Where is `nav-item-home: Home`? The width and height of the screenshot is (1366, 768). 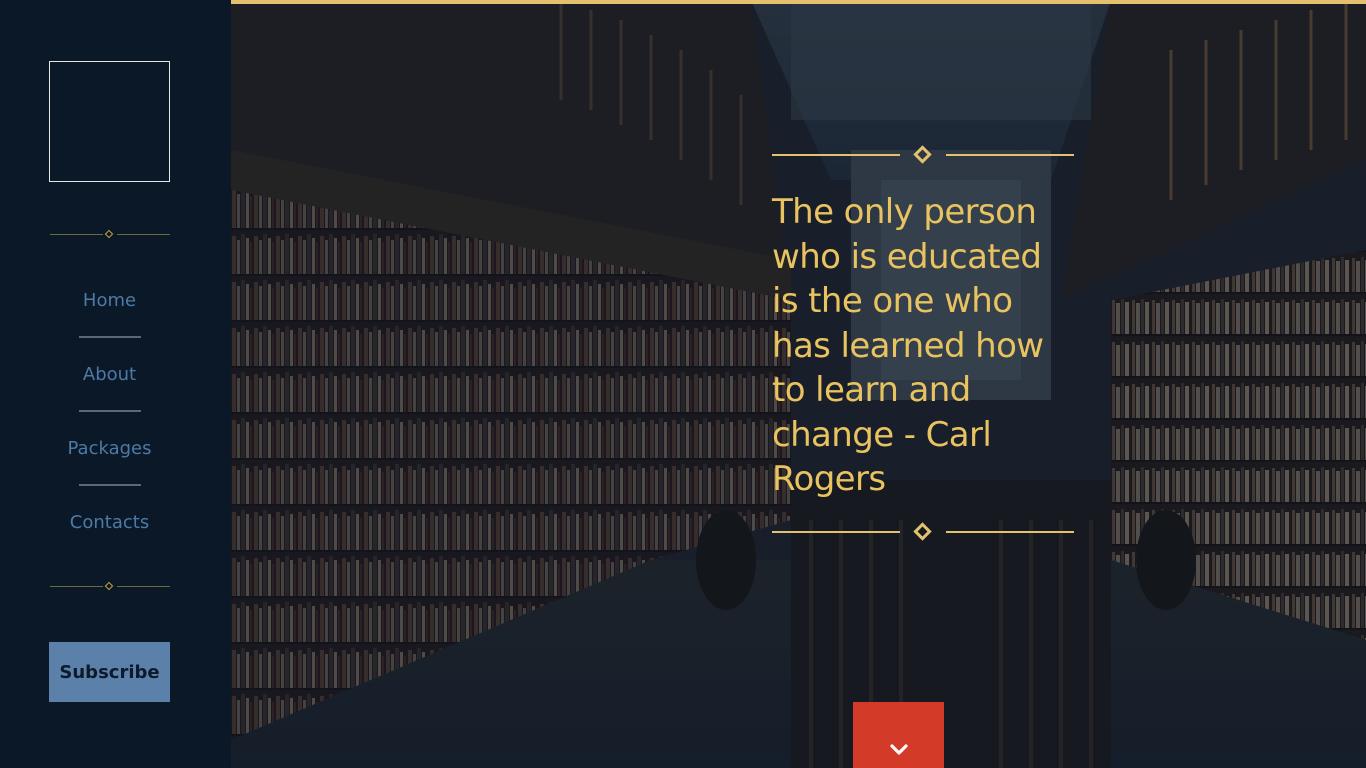 nav-item-home: Home is located at coordinates (109, 300).